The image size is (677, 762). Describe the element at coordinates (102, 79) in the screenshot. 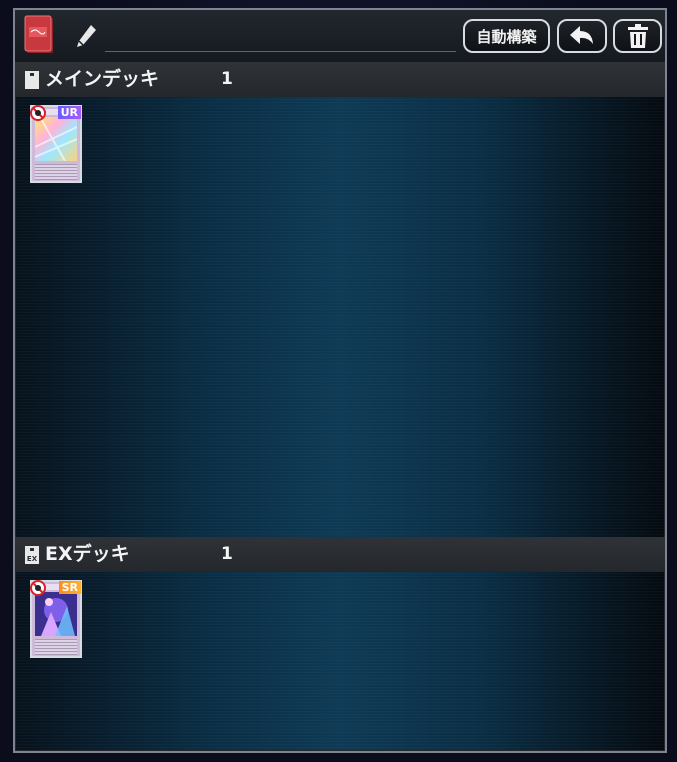

I see `main-deck-label: メインデッキ` at that location.